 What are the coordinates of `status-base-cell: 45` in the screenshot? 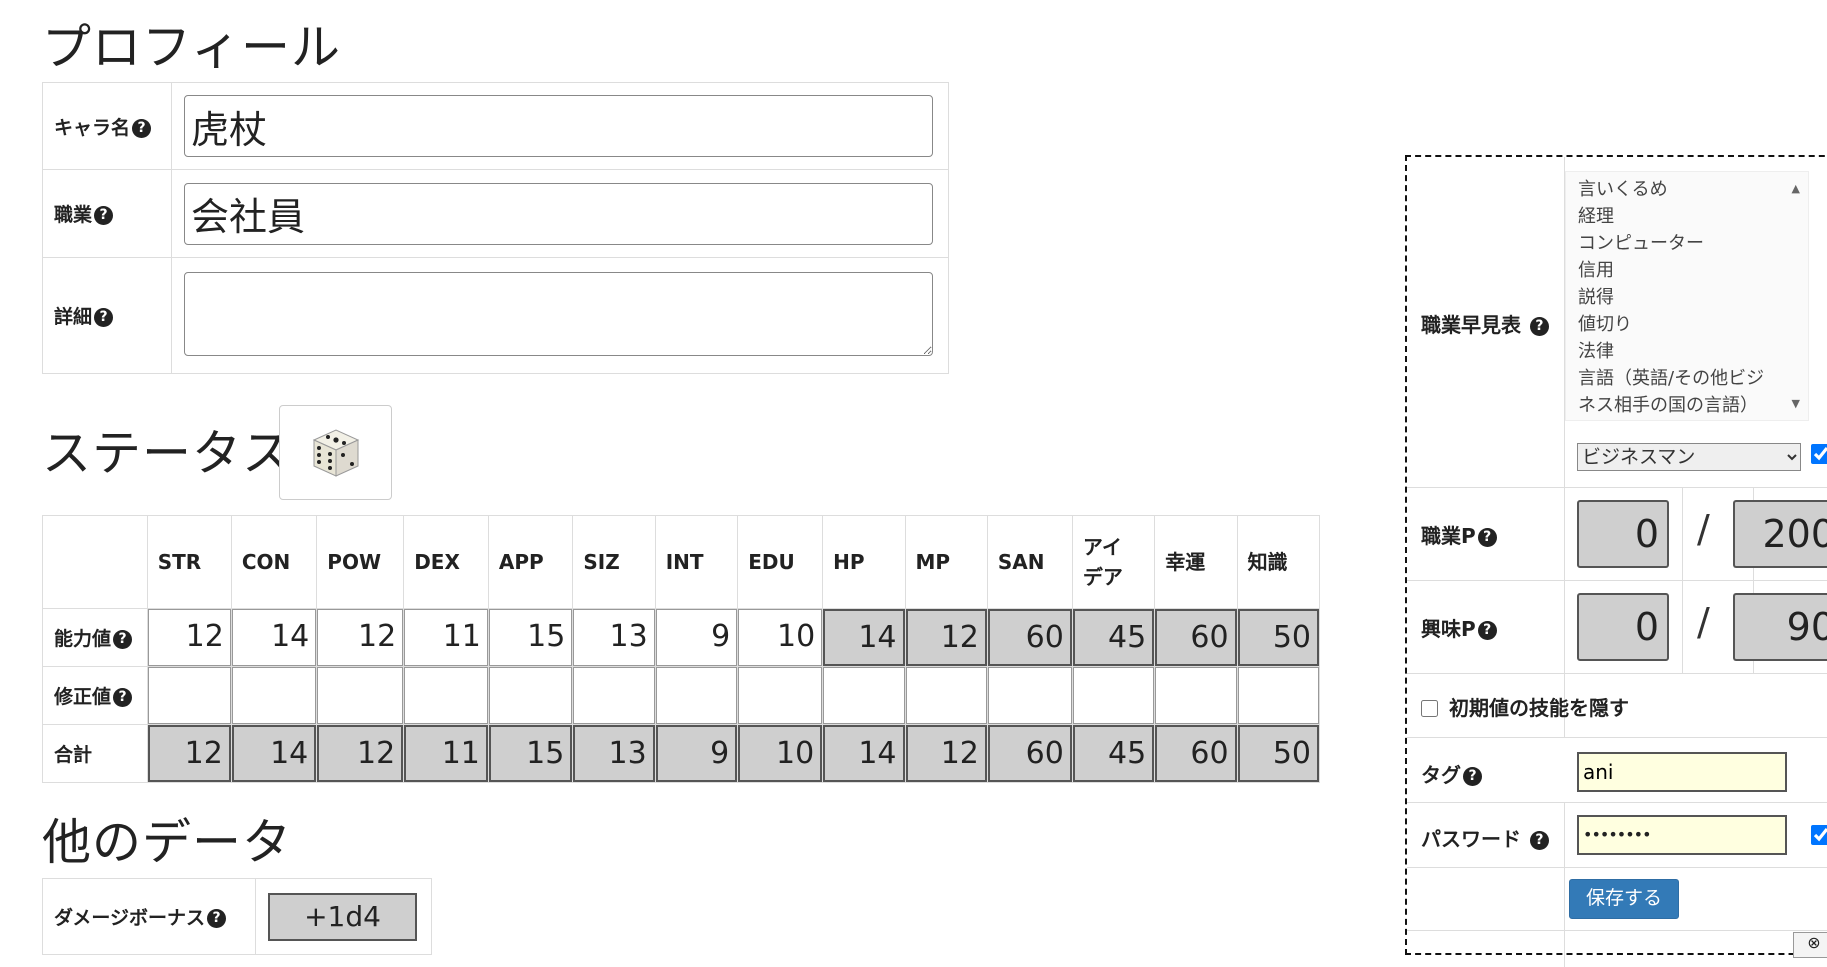 It's located at (1113, 637).